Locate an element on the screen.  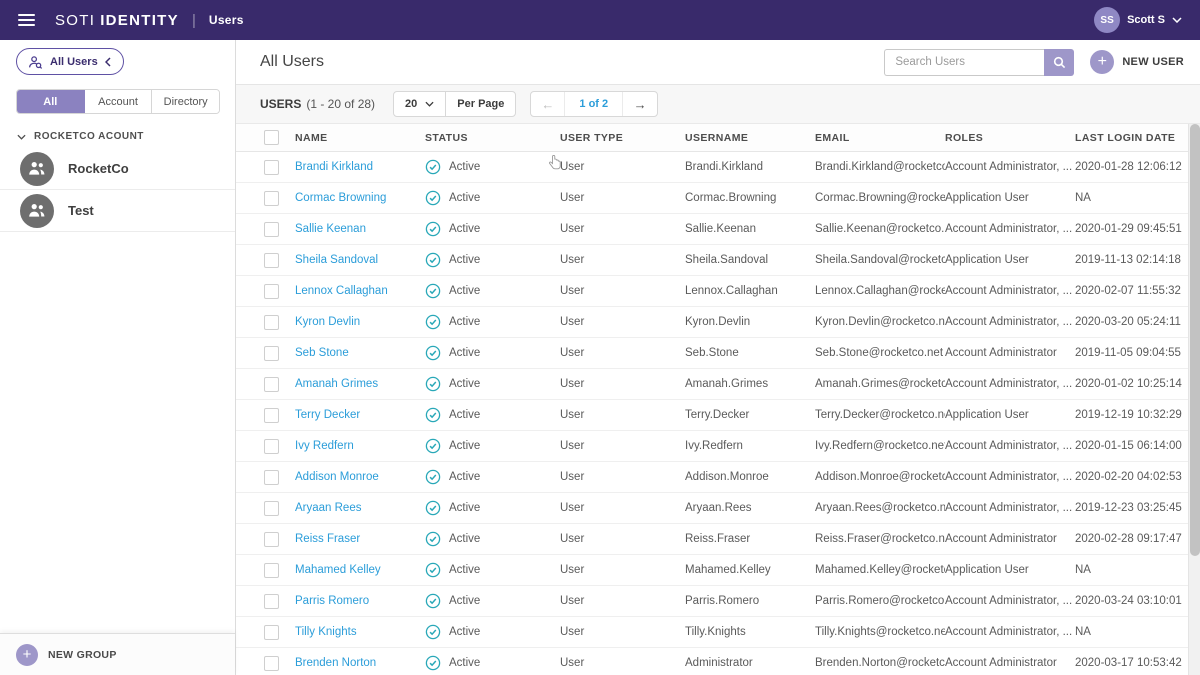
username-cell: Sallie.Keenan is located at coordinates (720, 229).